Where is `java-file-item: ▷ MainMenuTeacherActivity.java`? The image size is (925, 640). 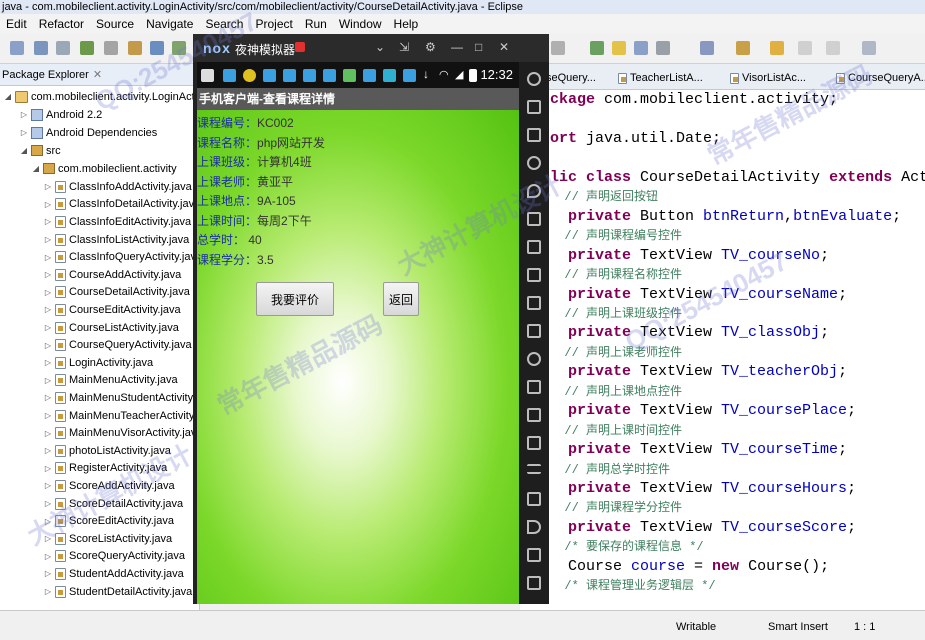
java-file-item: ▷ MainMenuTeacherActivity.java is located at coordinates (121, 416).